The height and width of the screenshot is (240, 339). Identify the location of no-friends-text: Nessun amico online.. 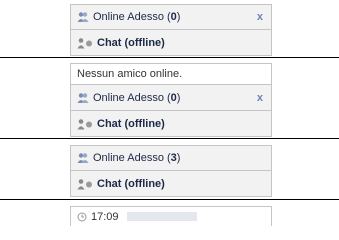
(130, 74).